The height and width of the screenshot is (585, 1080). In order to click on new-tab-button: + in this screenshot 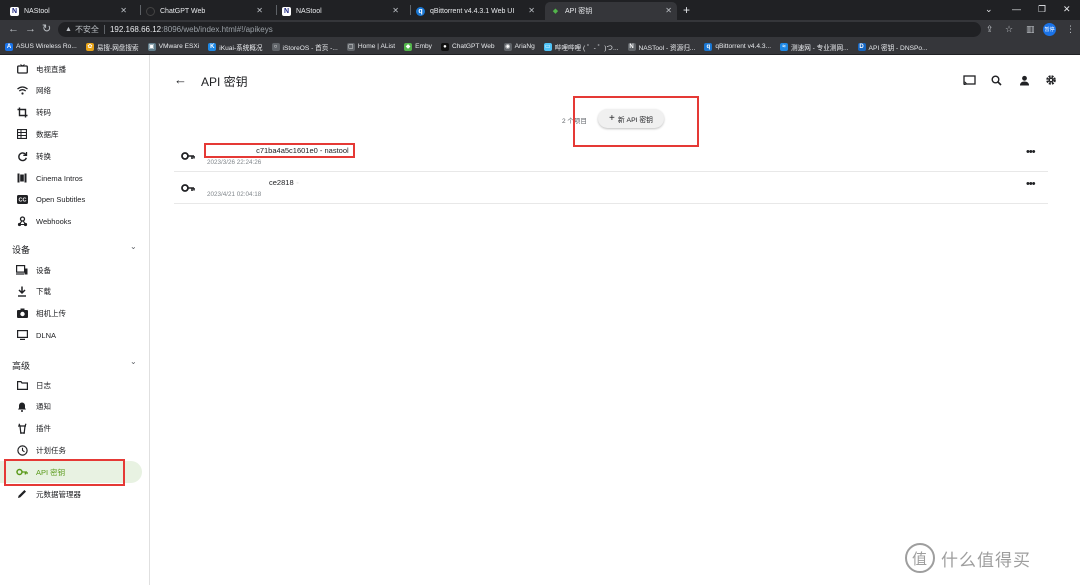, I will do `click(686, 10)`.